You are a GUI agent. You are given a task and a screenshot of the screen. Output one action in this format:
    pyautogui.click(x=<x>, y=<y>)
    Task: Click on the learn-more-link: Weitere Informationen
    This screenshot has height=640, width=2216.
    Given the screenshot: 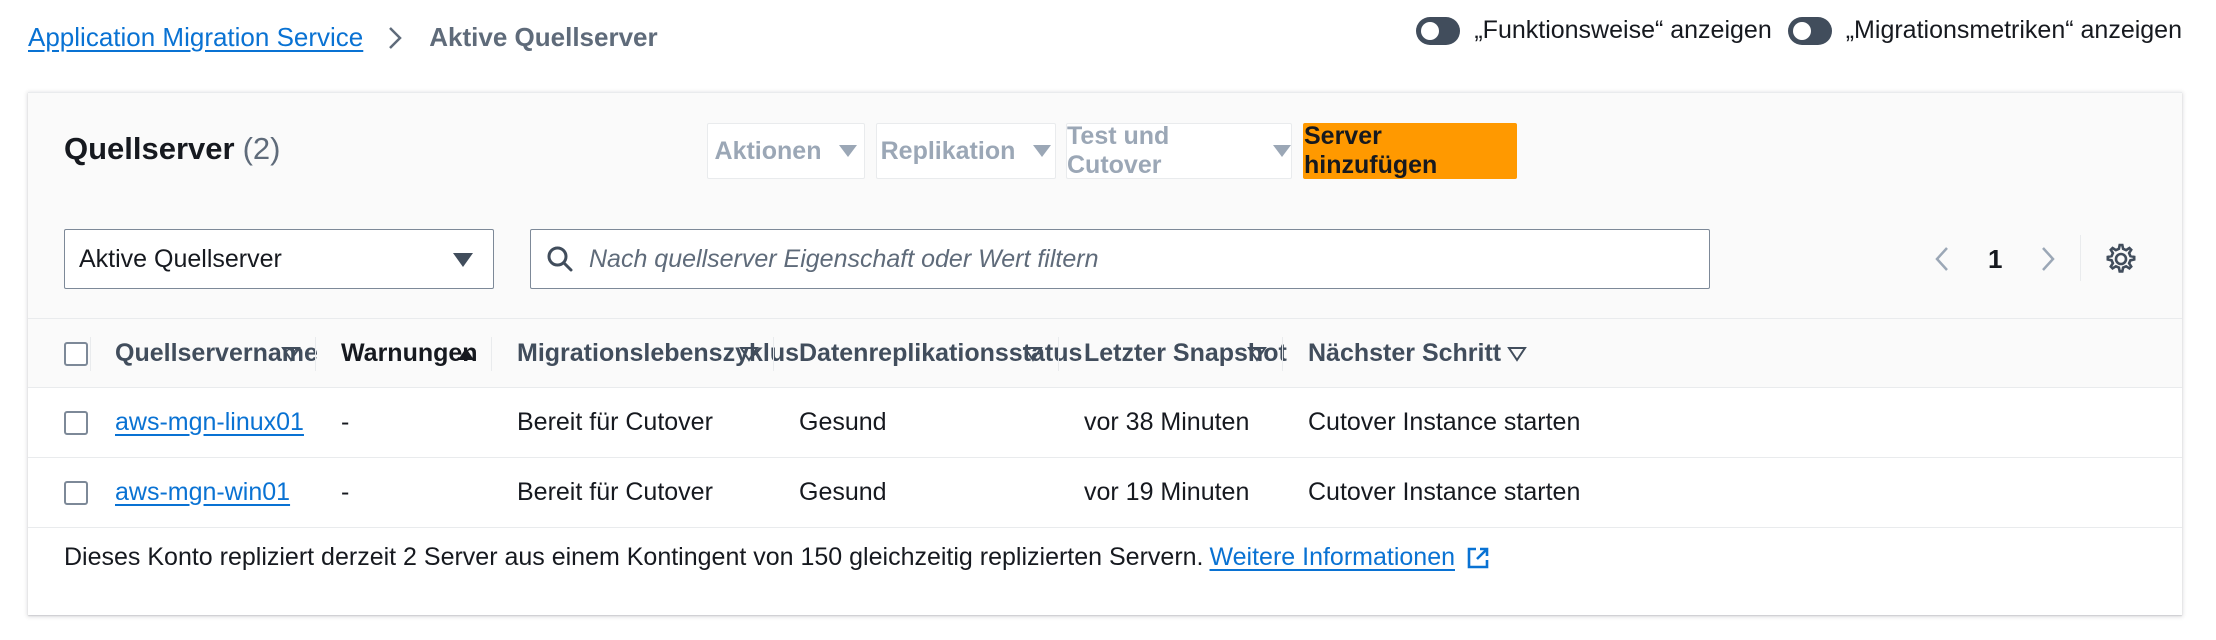 What is the action you would take?
    pyautogui.click(x=1351, y=557)
    